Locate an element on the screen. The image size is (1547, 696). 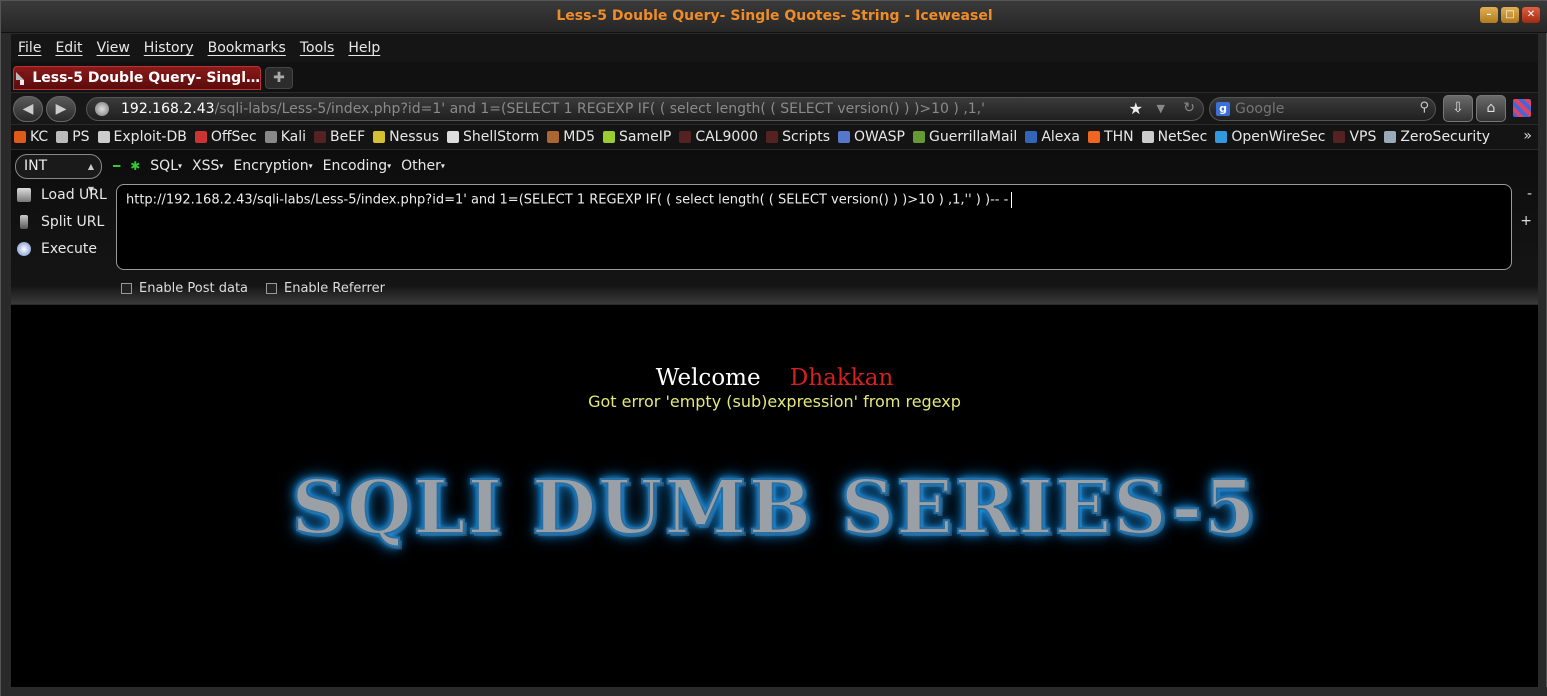
bookmark-item: THN is located at coordinates (1111, 137).